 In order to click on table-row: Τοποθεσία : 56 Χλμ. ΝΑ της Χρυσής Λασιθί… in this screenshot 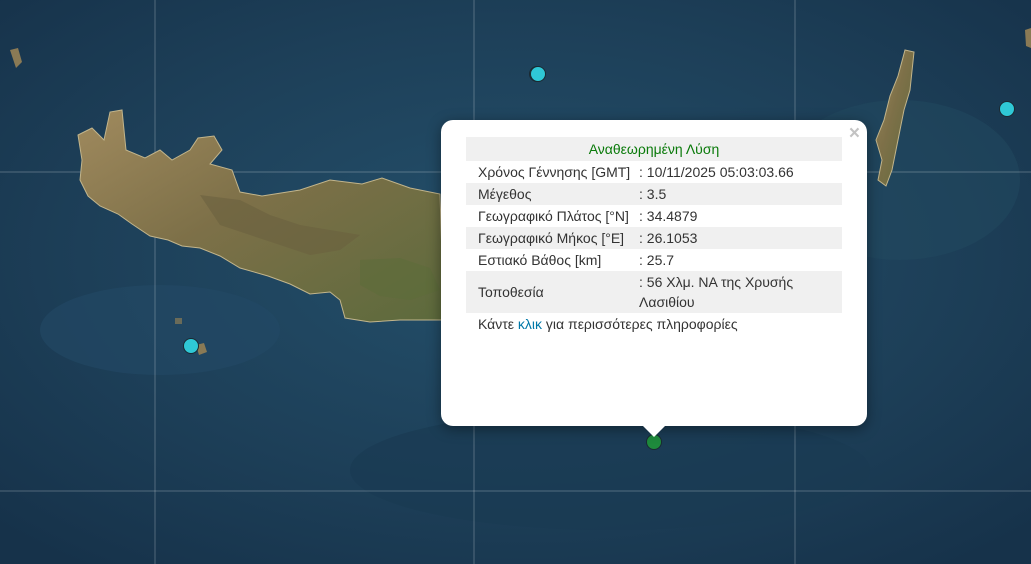, I will do `click(654, 292)`.